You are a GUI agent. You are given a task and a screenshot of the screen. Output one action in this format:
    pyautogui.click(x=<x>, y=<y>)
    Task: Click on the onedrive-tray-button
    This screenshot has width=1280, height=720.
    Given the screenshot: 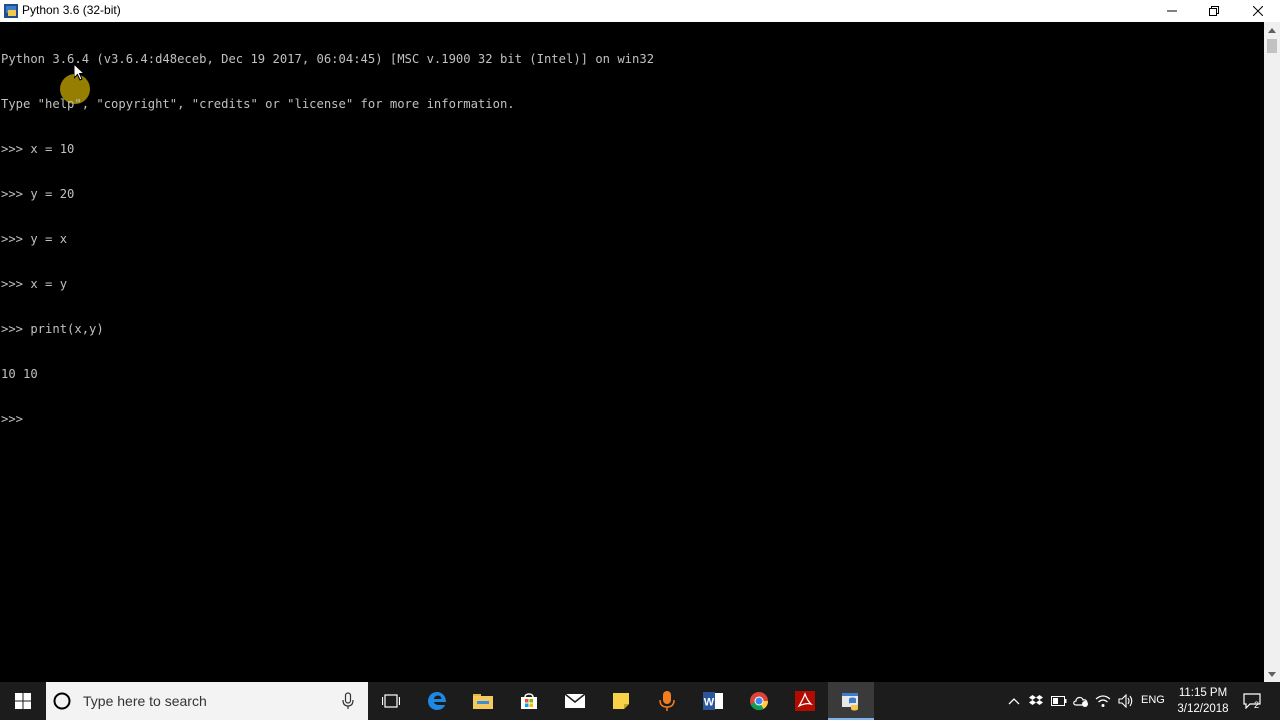 What is the action you would take?
    pyautogui.click(x=1081, y=701)
    